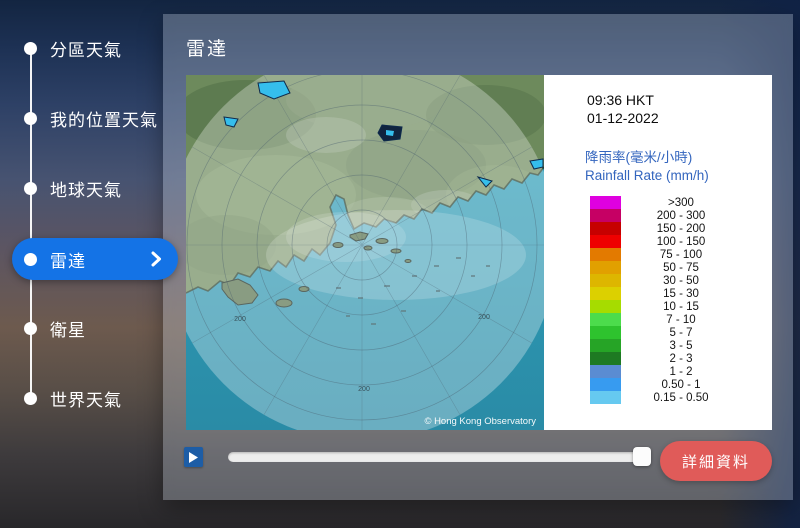 Image resolution: width=800 pixels, height=528 pixels. I want to click on play-icon, so click(193, 457).